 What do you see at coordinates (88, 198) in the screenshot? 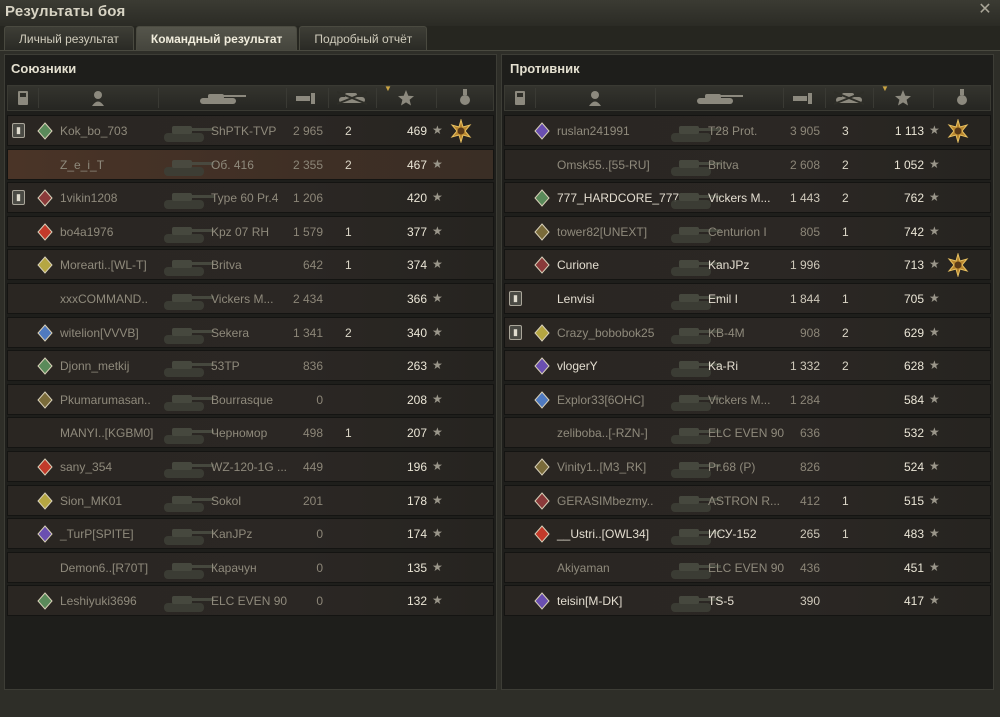
I see `player-nickname: 1vikin1208` at bounding box center [88, 198].